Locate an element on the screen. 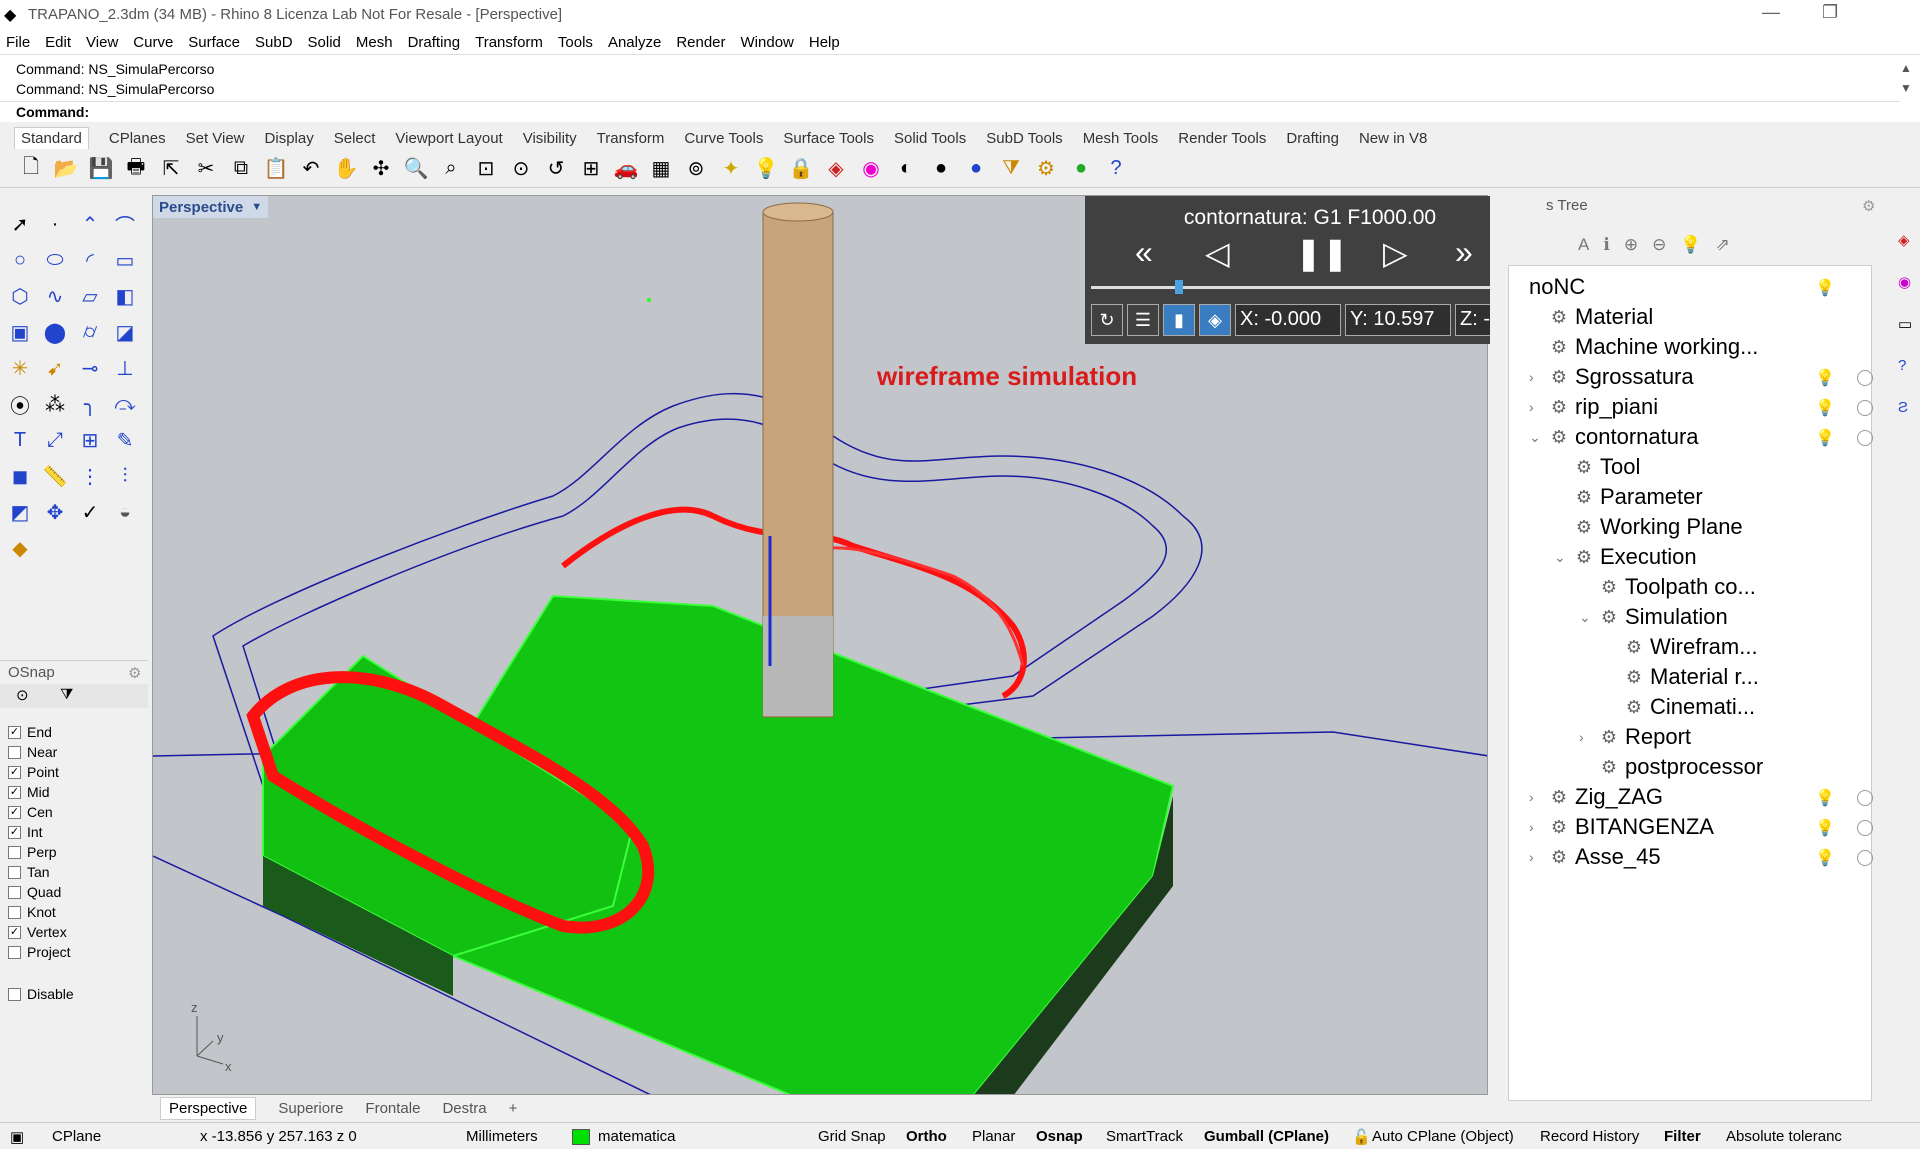 The height and width of the screenshot is (1149, 1920). undo-view-icon: ↺ is located at coordinates (556, 169).